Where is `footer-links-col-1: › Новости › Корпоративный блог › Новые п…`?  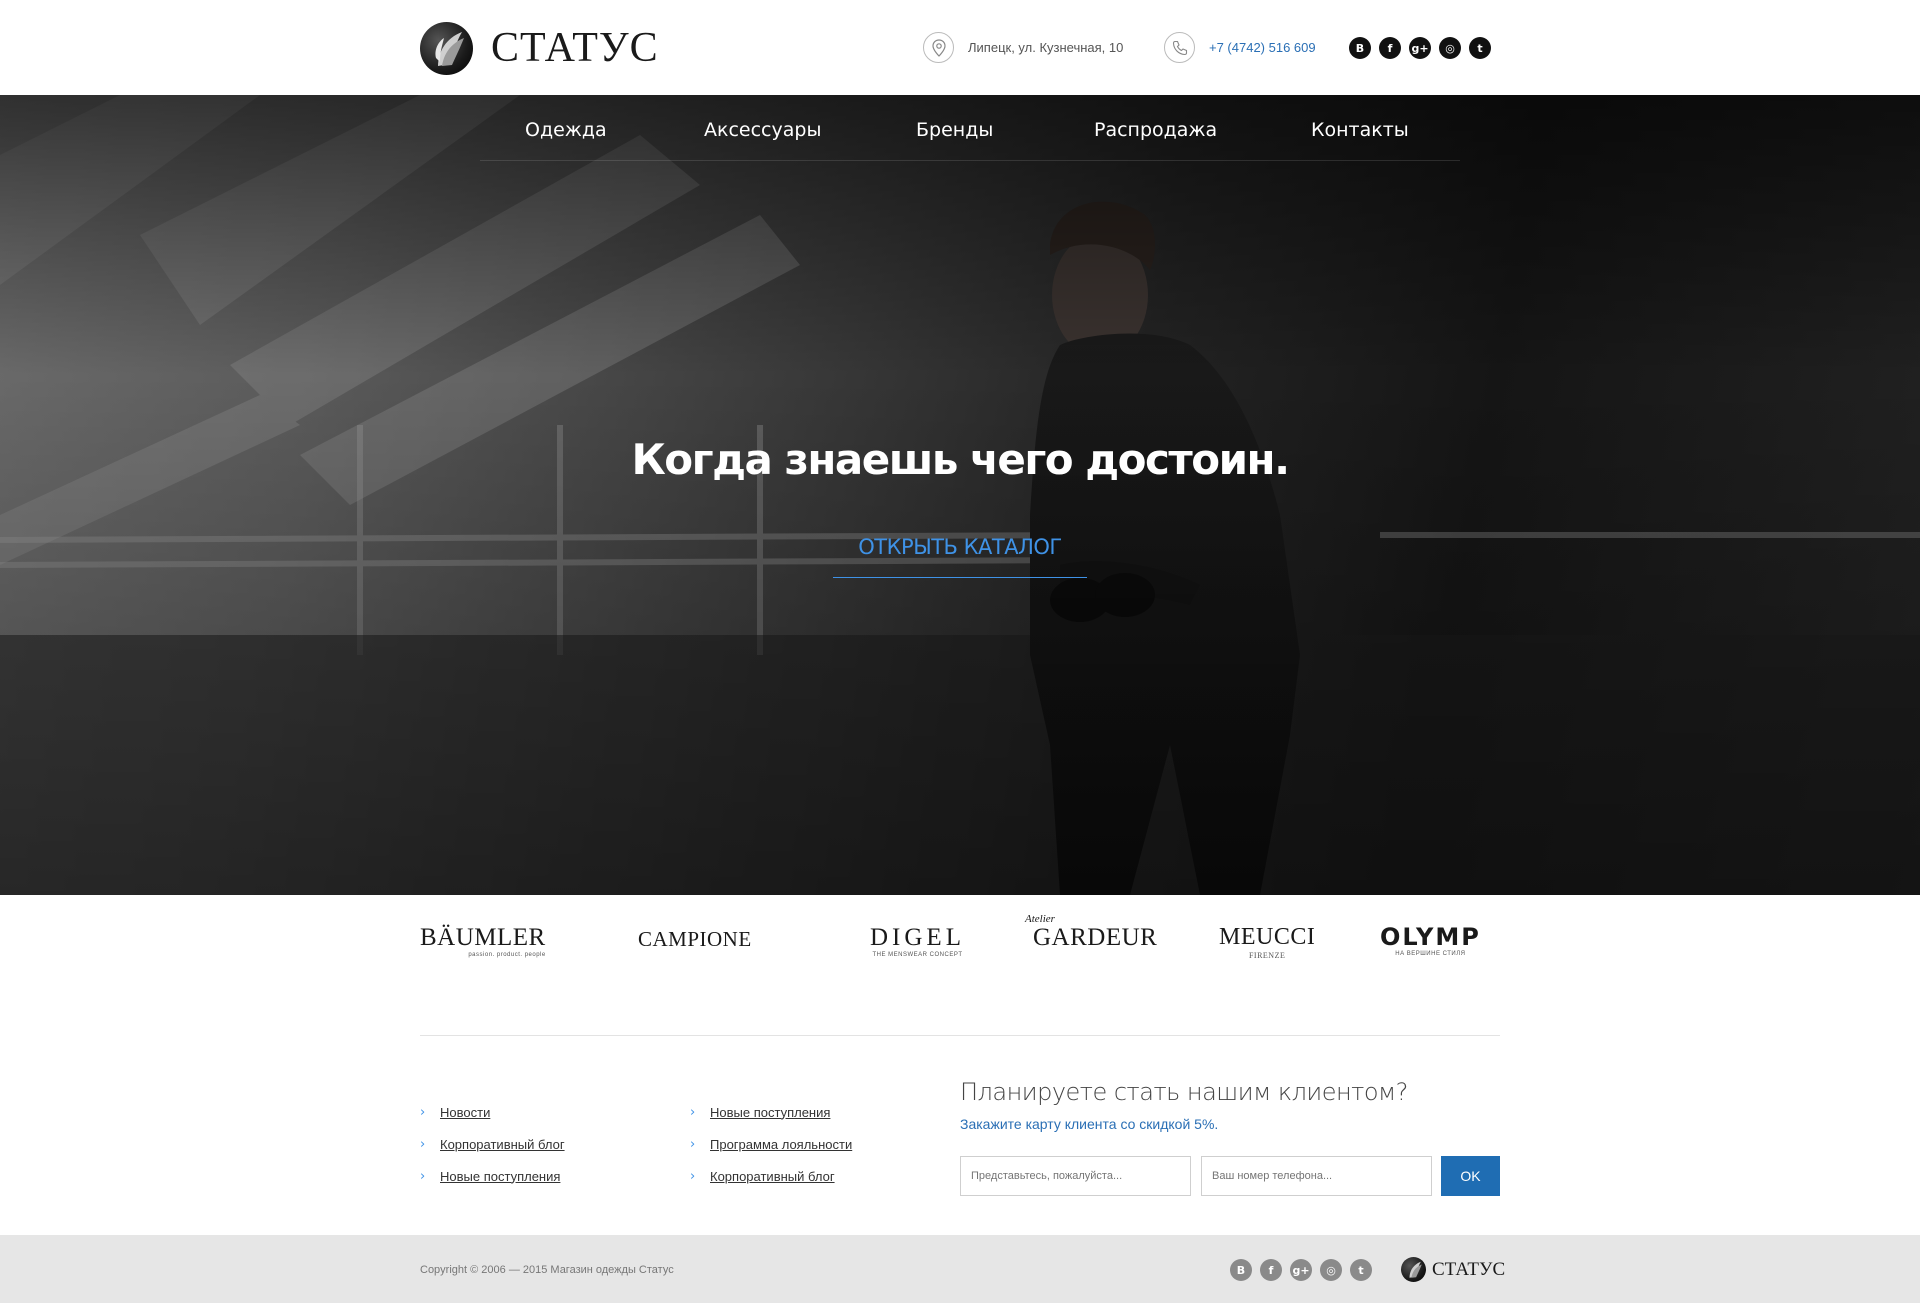 footer-links-col-1: › Новости › Корпоративный блог › Новые п… is located at coordinates (492, 1144).